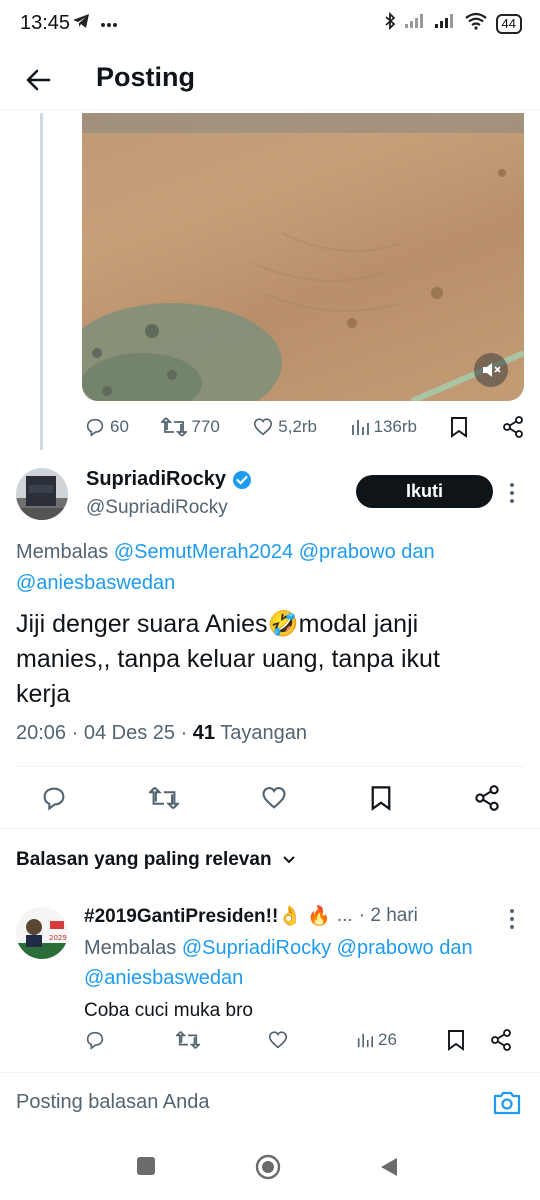 The image size is (540, 1200). What do you see at coordinates (145, 77) in the screenshot?
I see `page-title: Posting` at bounding box center [145, 77].